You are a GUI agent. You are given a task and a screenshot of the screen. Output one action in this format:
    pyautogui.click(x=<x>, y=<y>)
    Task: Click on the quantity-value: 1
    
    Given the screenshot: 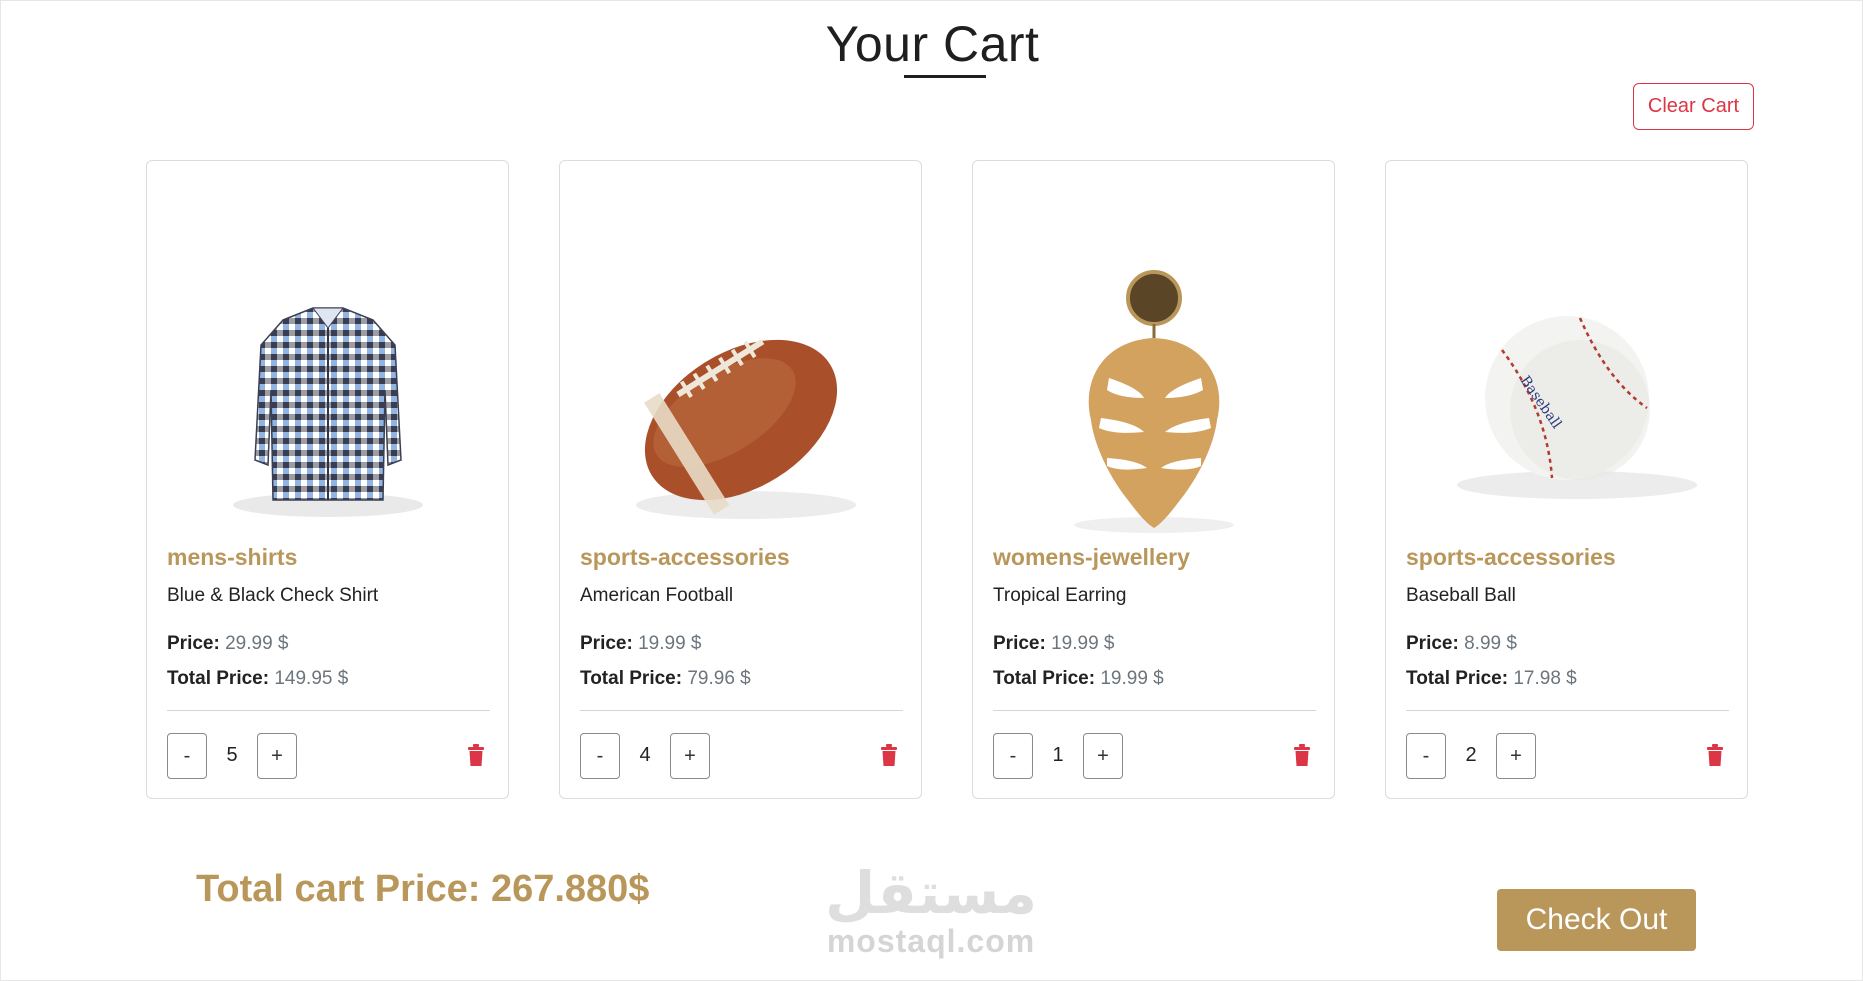 What is the action you would take?
    pyautogui.click(x=1058, y=755)
    